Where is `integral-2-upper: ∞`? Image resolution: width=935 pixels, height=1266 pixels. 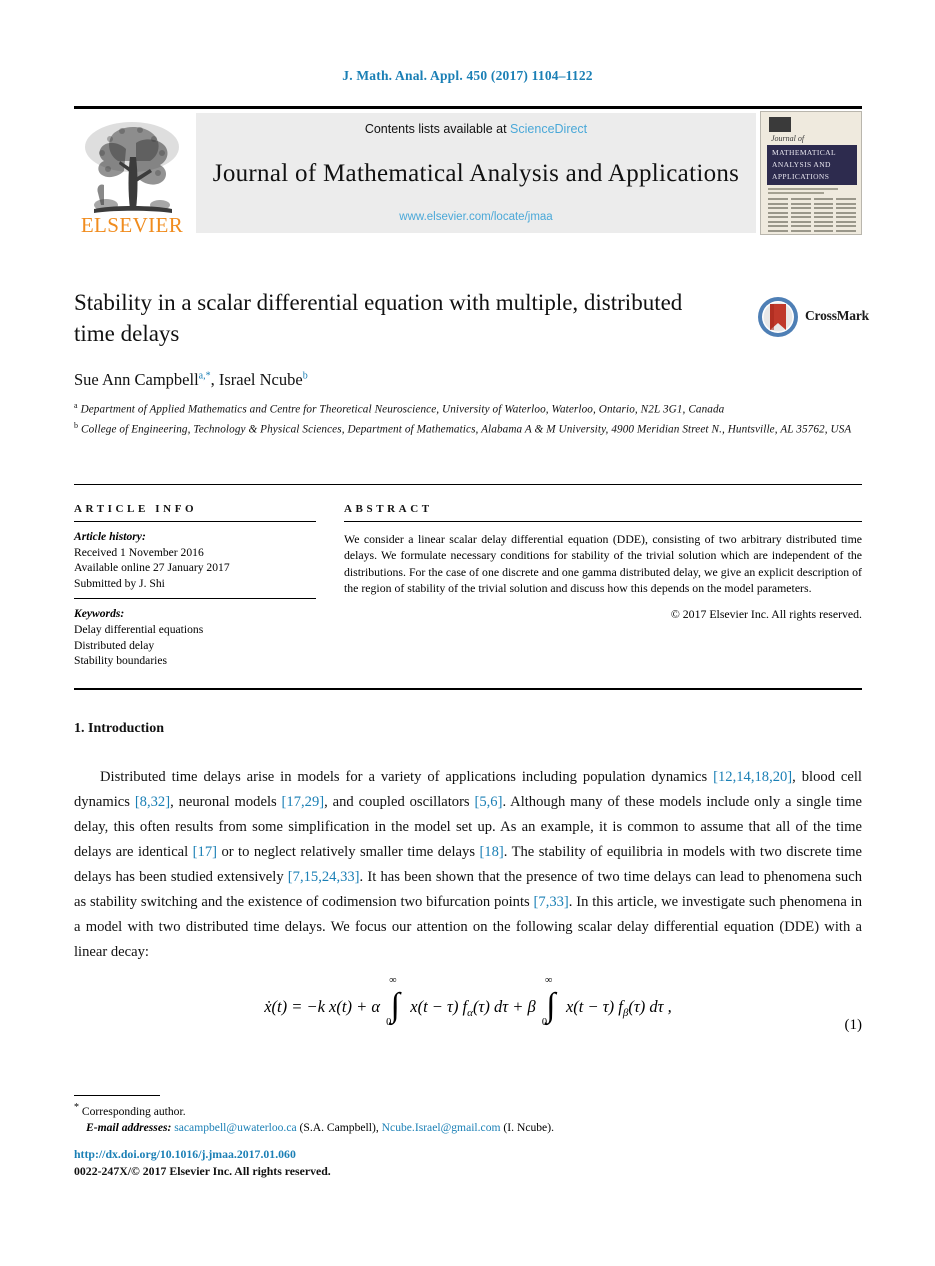
integral-2-upper: ∞ is located at coordinates (548, 980).